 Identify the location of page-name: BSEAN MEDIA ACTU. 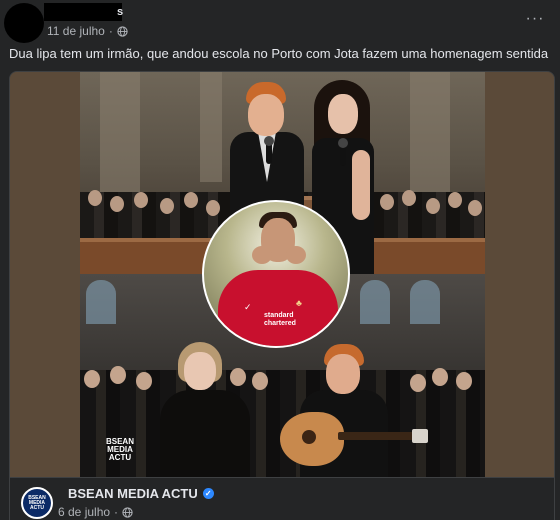
(133, 493).